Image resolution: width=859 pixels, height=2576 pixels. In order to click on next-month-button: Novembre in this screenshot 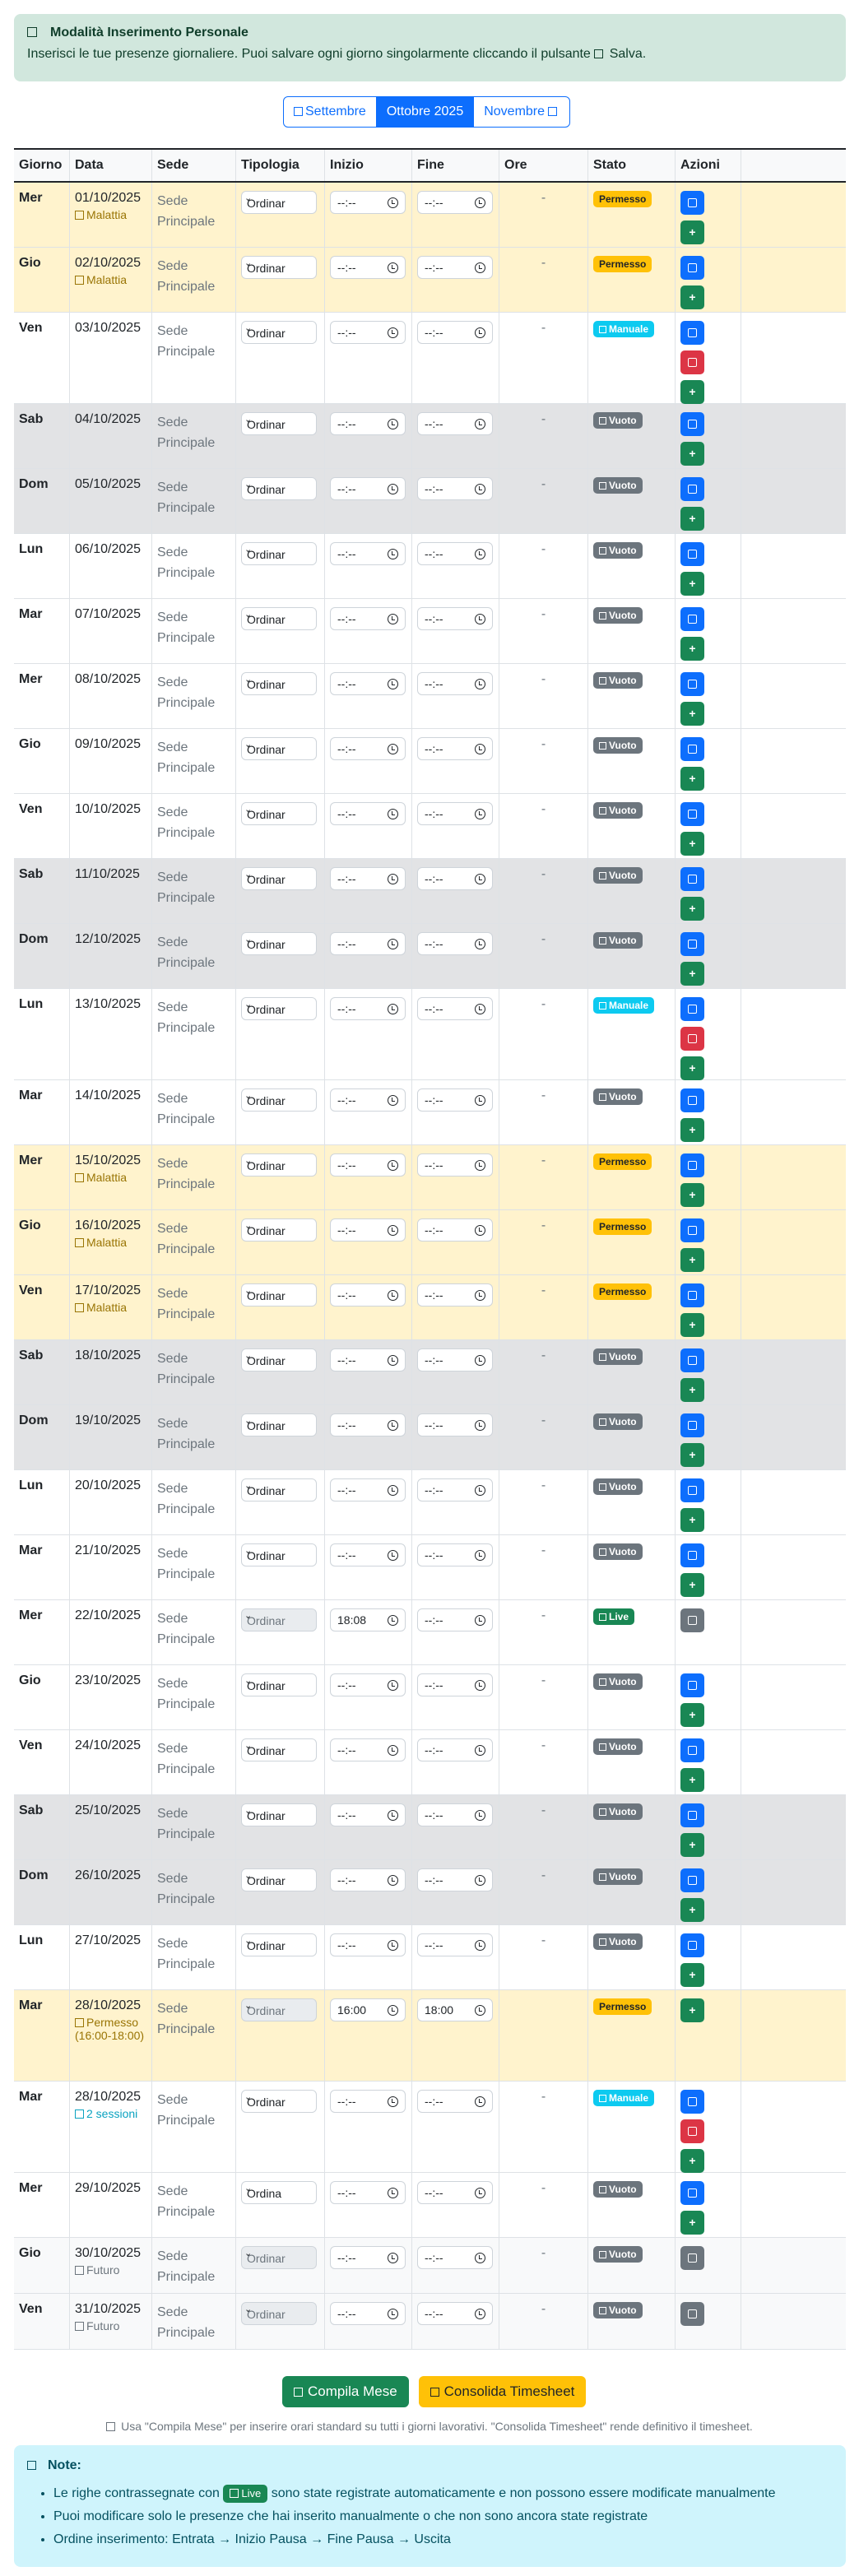, I will do `click(521, 112)`.